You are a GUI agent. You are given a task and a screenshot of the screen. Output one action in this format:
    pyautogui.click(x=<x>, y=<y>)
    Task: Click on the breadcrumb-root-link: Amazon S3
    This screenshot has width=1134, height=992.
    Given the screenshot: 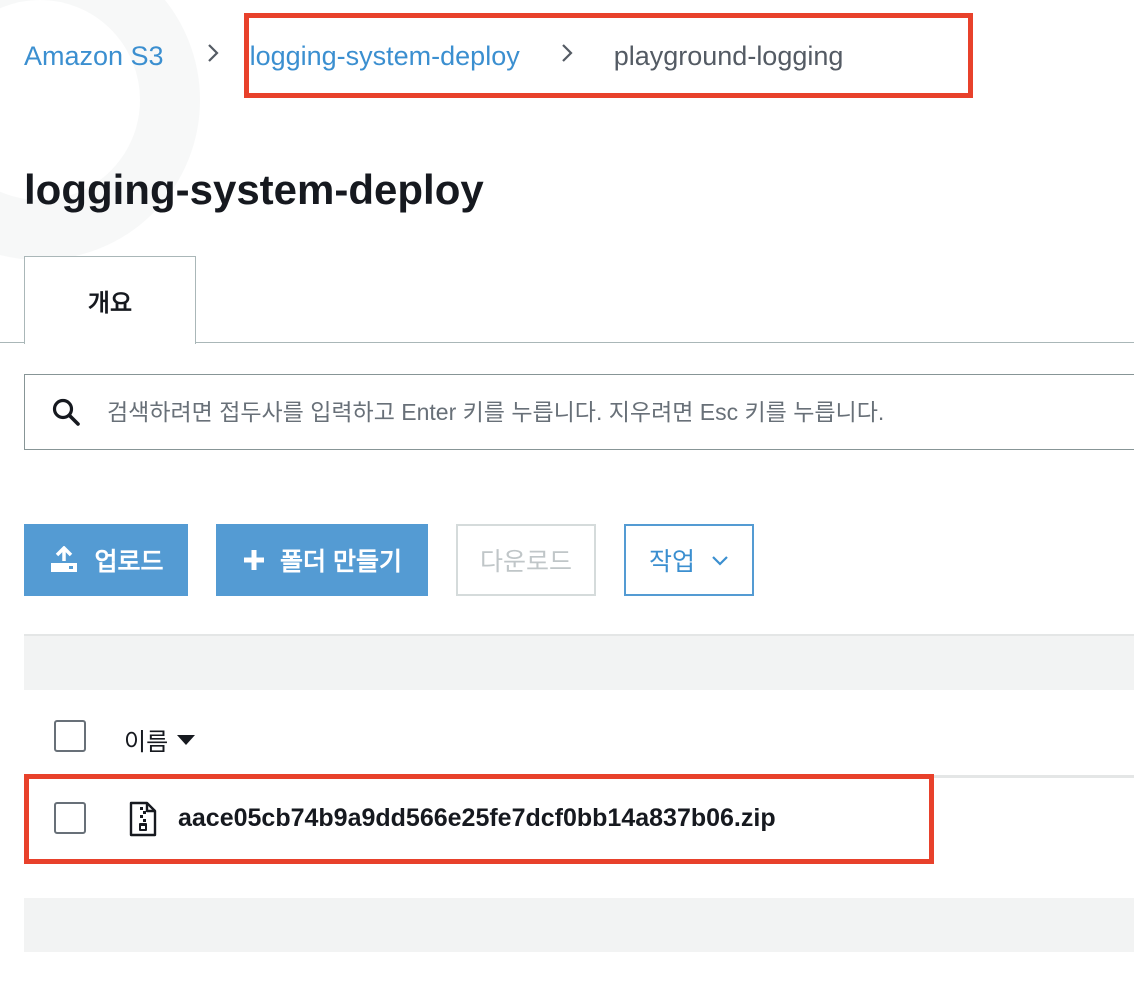 What is the action you would take?
    pyautogui.click(x=94, y=56)
    